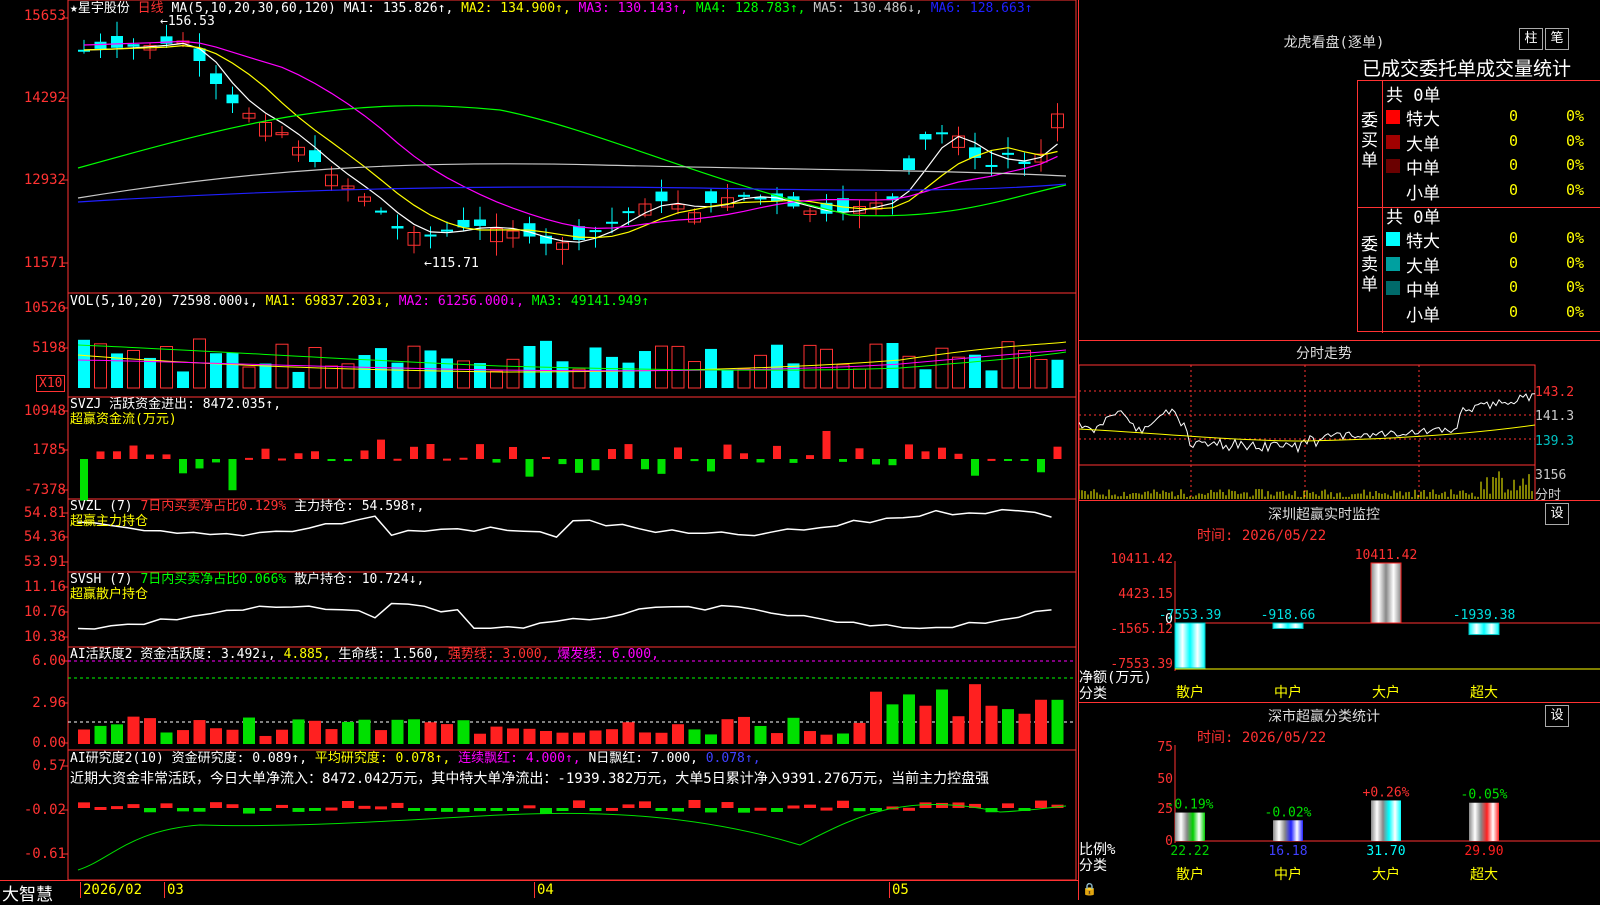  Describe the element at coordinates (359, 506) in the screenshot. I see `header-segment: 主力持仓: 54.598↑,` at that location.